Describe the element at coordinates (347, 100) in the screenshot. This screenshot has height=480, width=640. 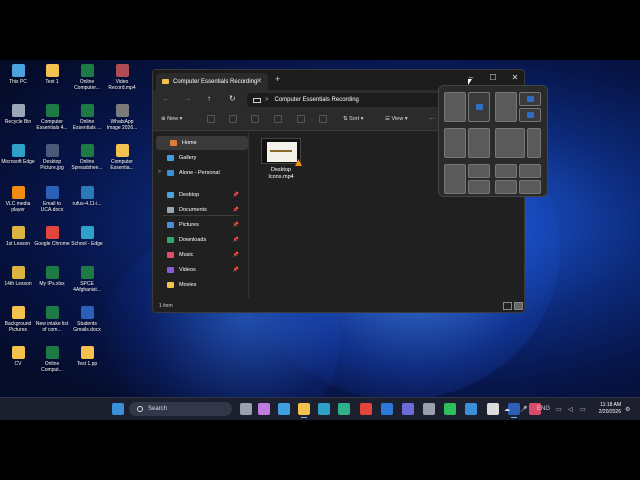
I see `address-bar: > Computer Essentials Recording` at that location.